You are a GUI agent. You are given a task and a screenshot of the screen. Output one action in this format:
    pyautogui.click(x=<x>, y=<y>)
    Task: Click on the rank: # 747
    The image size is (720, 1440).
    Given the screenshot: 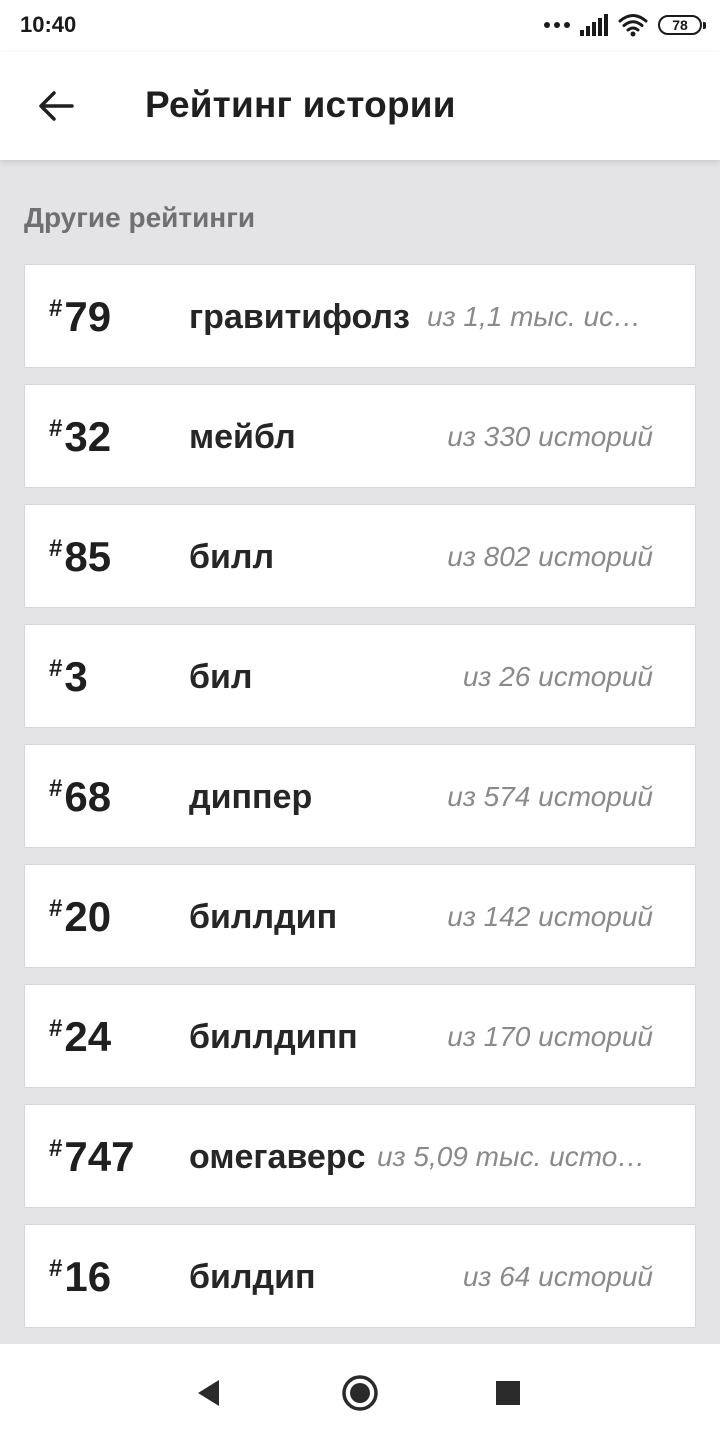 What is the action you would take?
    pyautogui.click(x=91, y=1157)
    